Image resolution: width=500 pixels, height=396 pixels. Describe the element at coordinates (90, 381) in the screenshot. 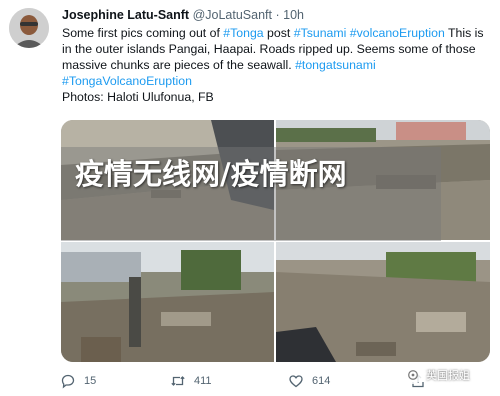

I see `reply-count: 15` at that location.